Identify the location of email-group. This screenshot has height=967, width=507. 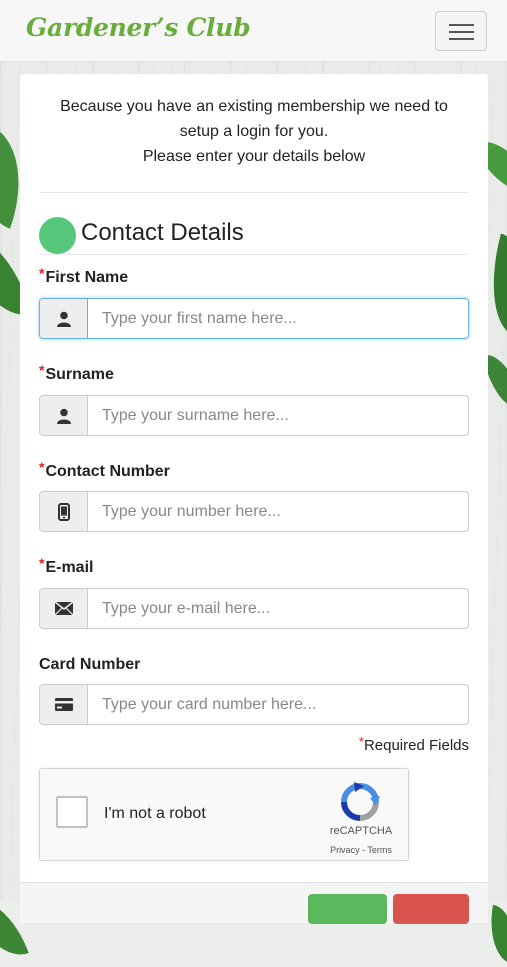
(254, 608).